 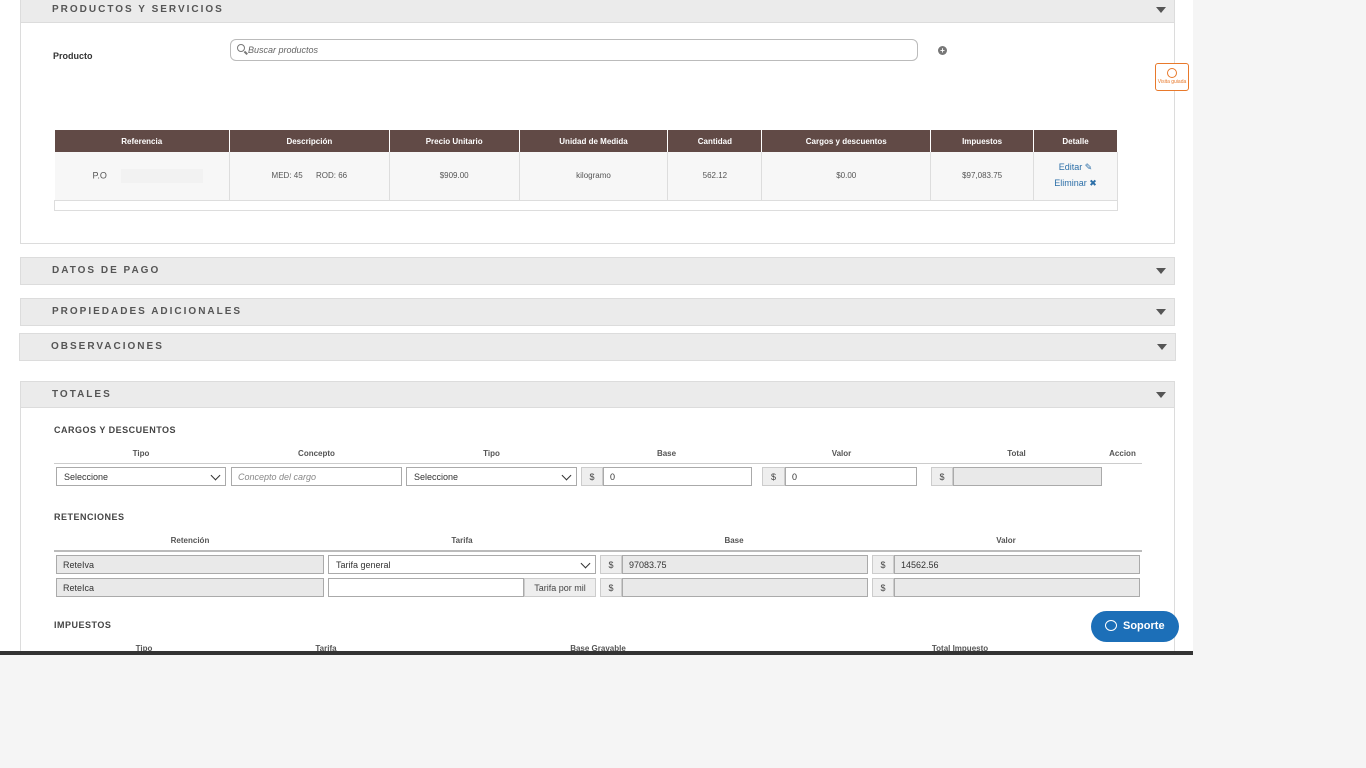 I want to click on delete-link: Eliminar ✖, so click(x=1075, y=183).